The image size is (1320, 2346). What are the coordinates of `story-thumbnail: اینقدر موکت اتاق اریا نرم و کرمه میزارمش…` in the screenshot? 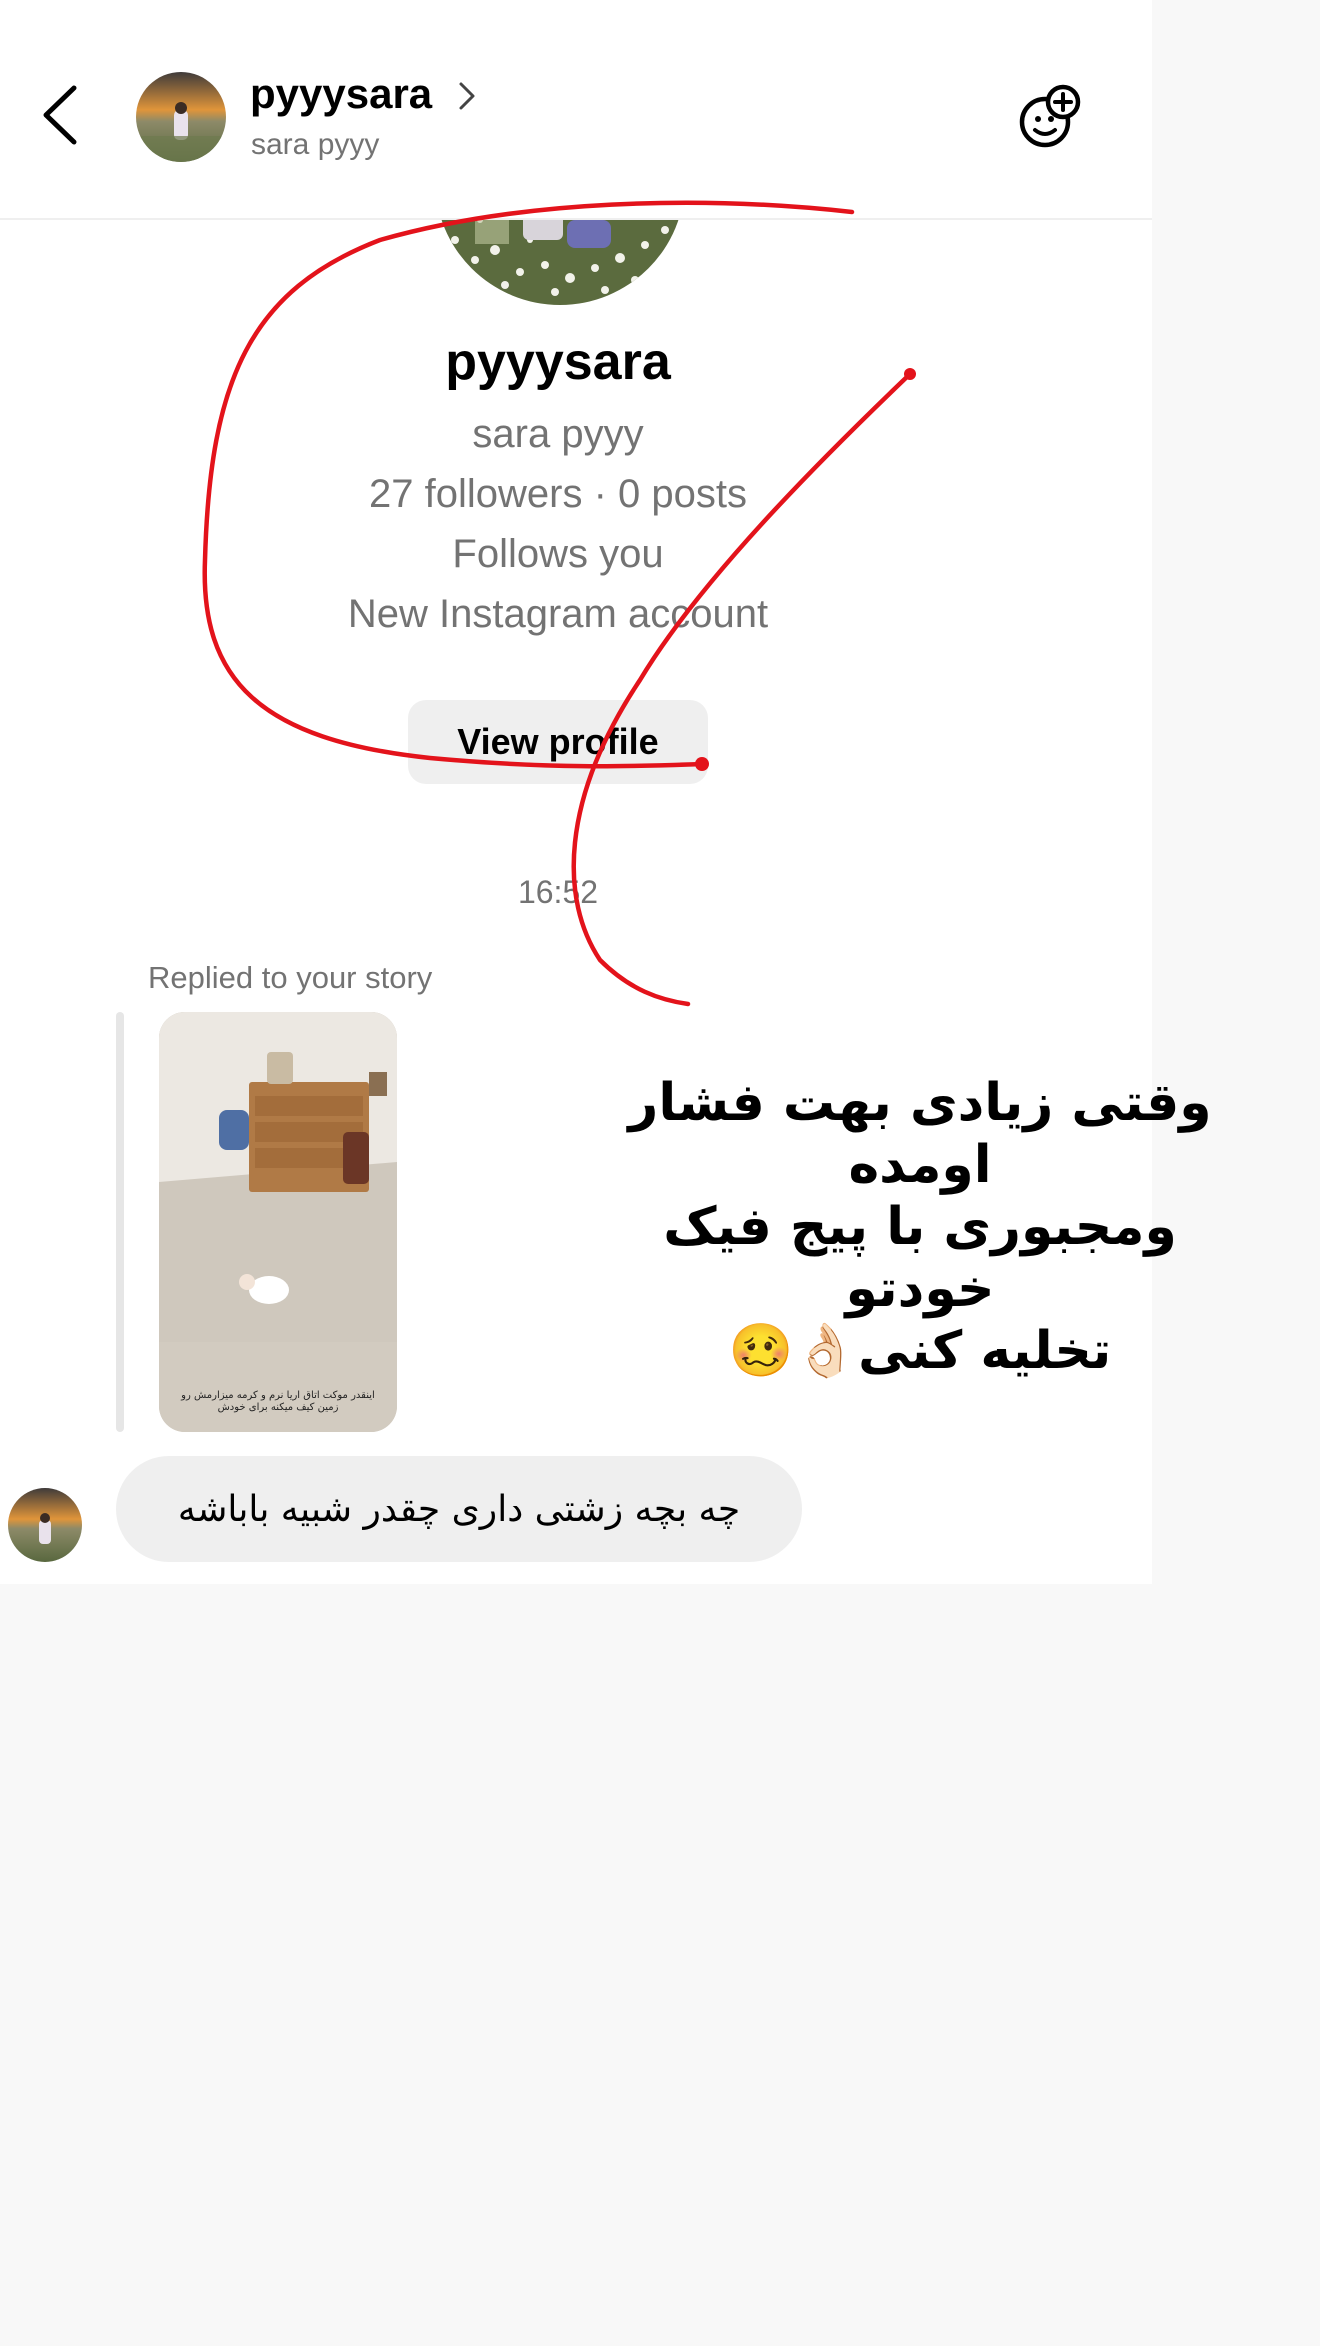 It's located at (278, 1222).